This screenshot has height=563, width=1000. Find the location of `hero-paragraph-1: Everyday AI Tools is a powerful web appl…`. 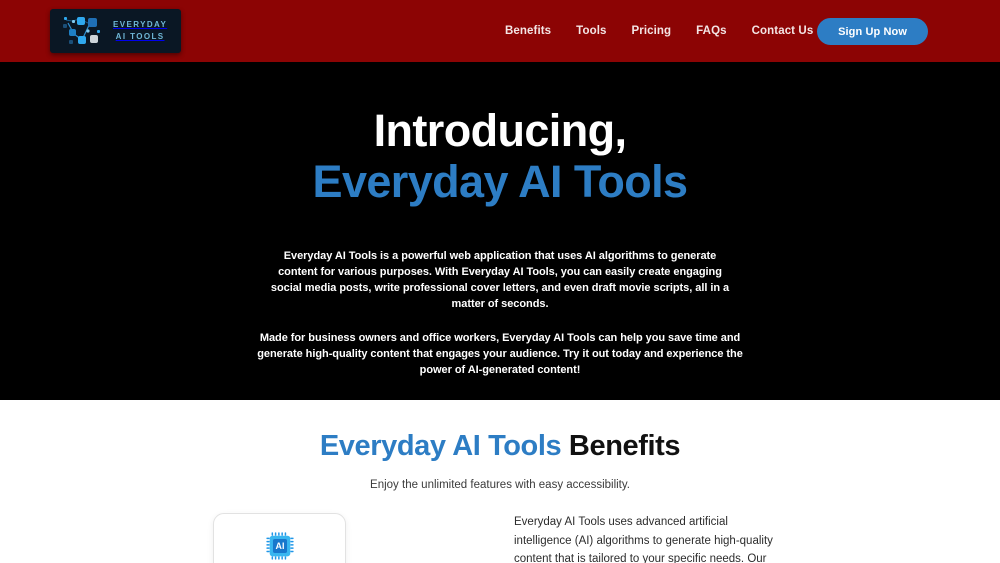

hero-paragraph-1: Everyday AI Tools is a powerful web appl… is located at coordinates (500, 280).